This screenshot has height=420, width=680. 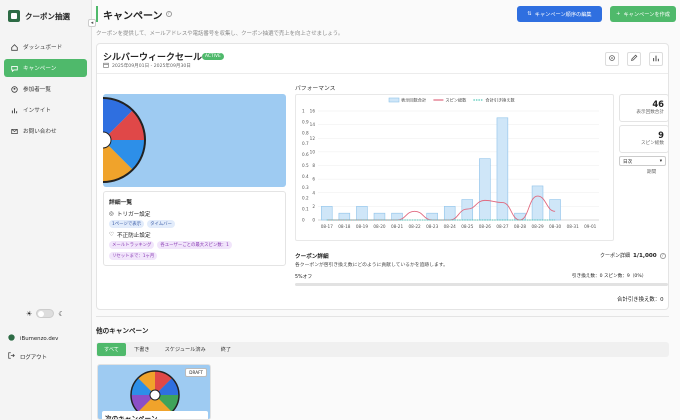 I want to click on legend-label: 表示回数合計, so click(x=413, y=100).